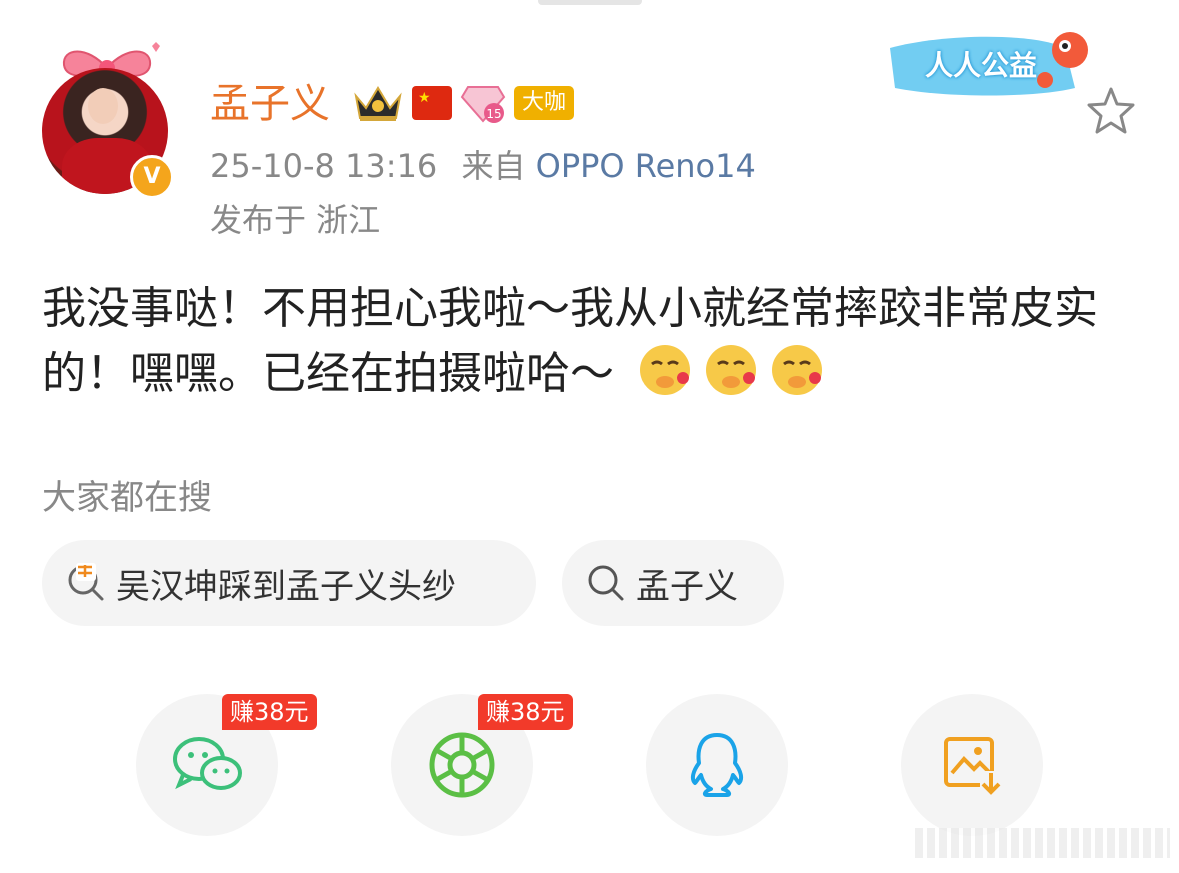 This screenshot has width=1179, height=873. Describe the element at coordinates (115, 120) in the screenshot. I see `avatar-area: V` at that location.